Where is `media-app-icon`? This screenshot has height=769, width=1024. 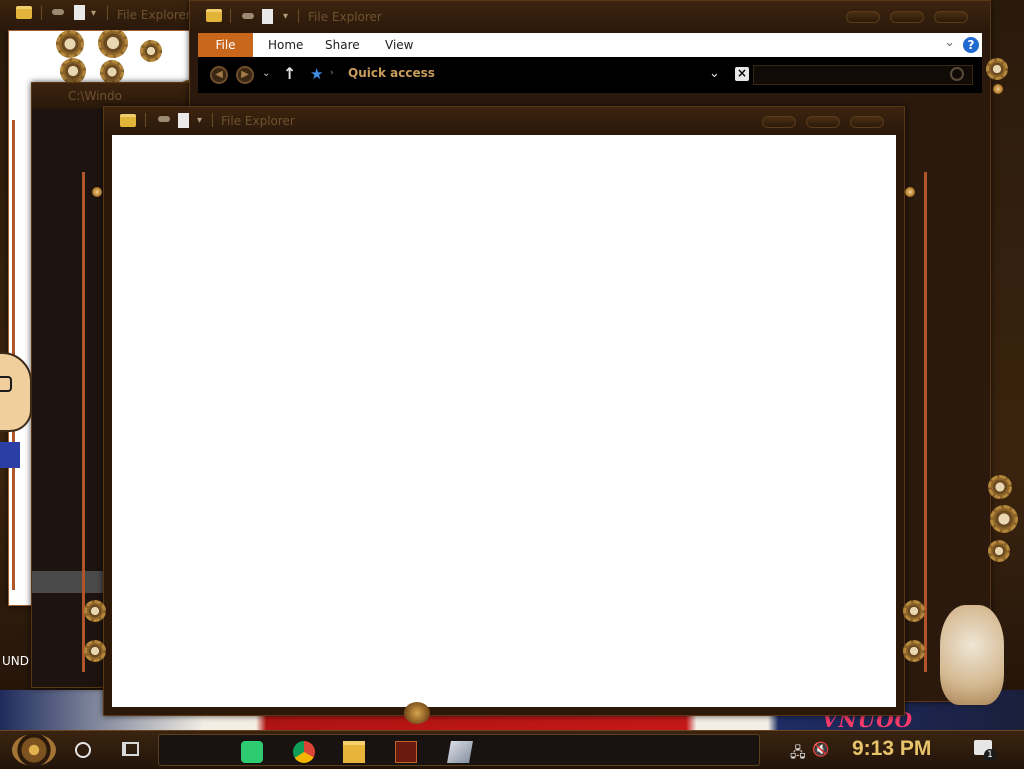
media-app-icon is located at coordinates (406, 752).